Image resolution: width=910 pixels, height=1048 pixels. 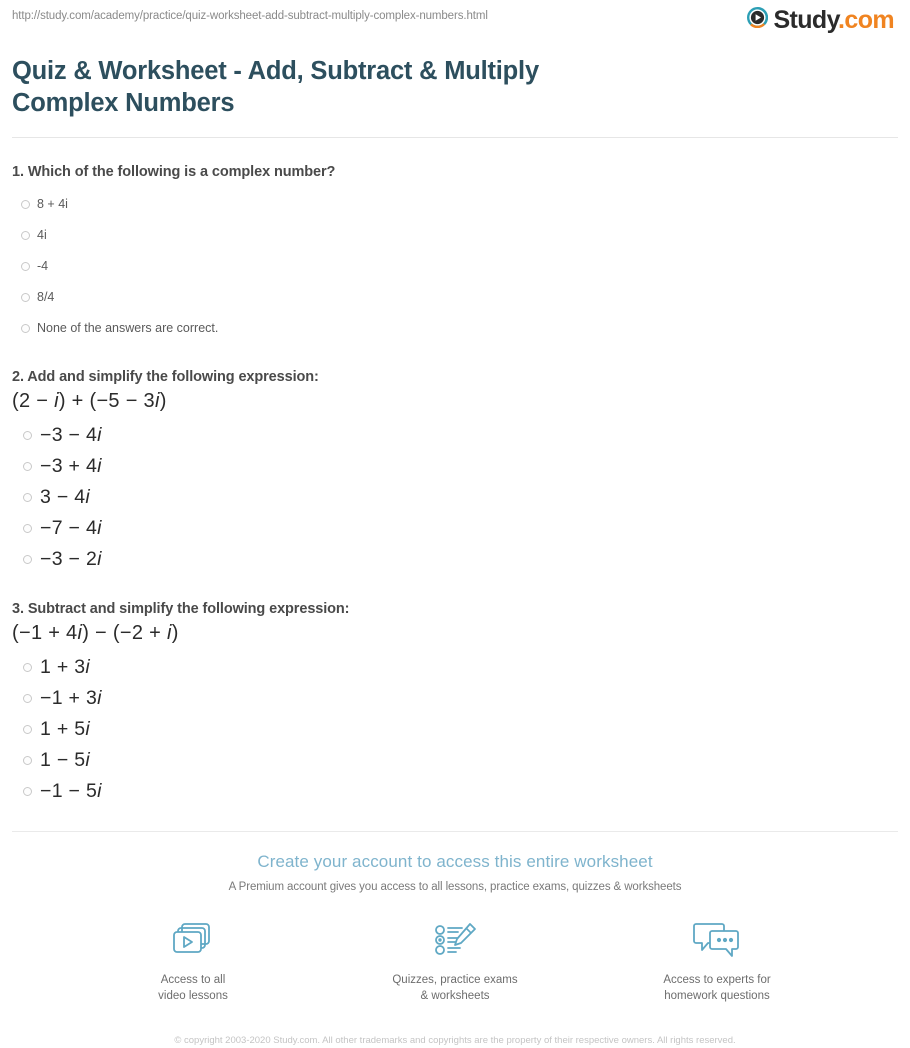 I want to click on option-label: 1 − 5i, so click(x=65, y=760).